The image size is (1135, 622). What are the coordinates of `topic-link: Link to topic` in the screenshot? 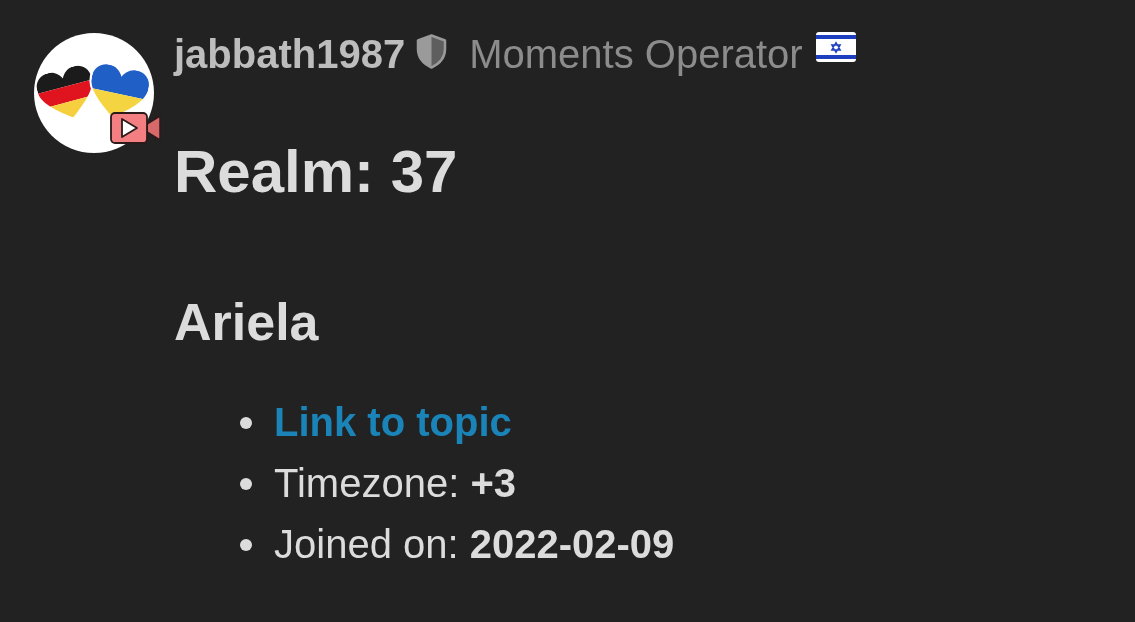 It's located at (393, 422).